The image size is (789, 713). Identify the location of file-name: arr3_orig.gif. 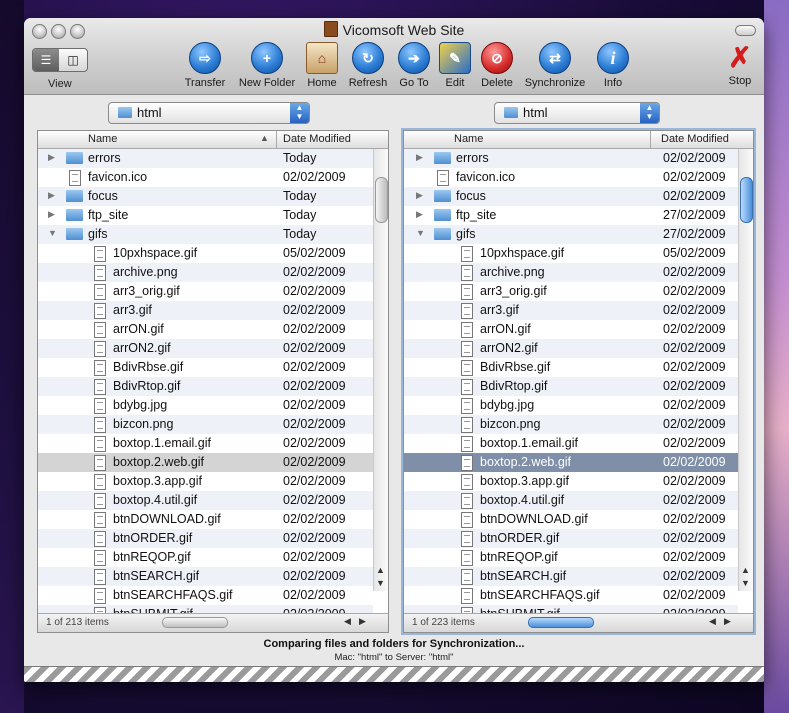
(146, 291).